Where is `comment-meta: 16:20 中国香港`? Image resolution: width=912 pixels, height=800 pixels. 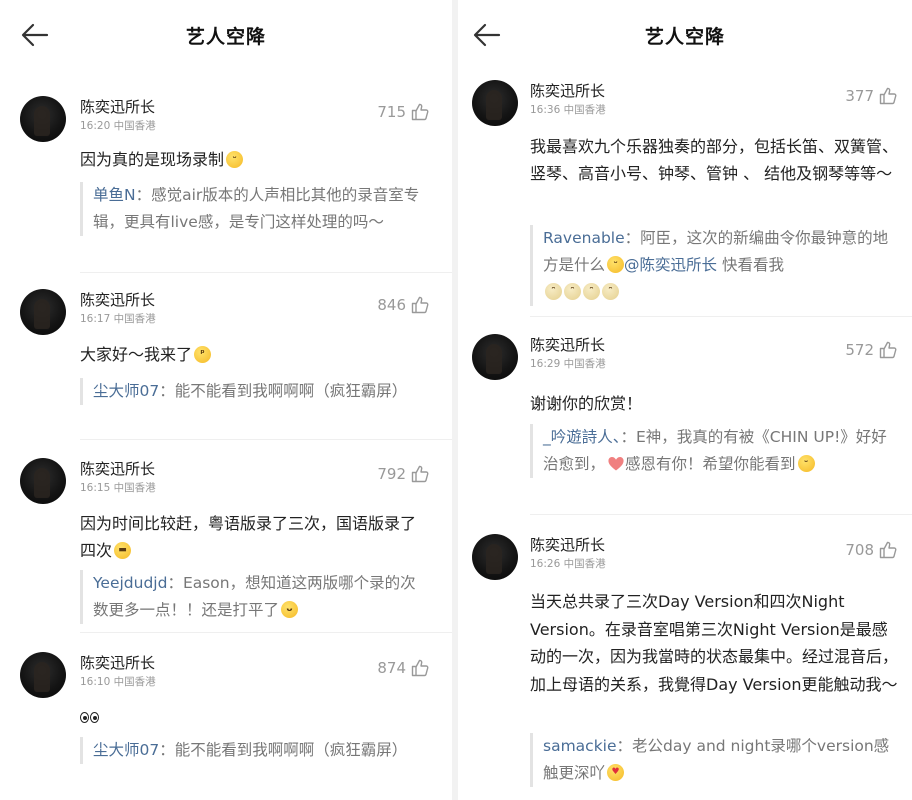
comment-meta: 16:20 中国香港 is located at coordinates (118, 126).